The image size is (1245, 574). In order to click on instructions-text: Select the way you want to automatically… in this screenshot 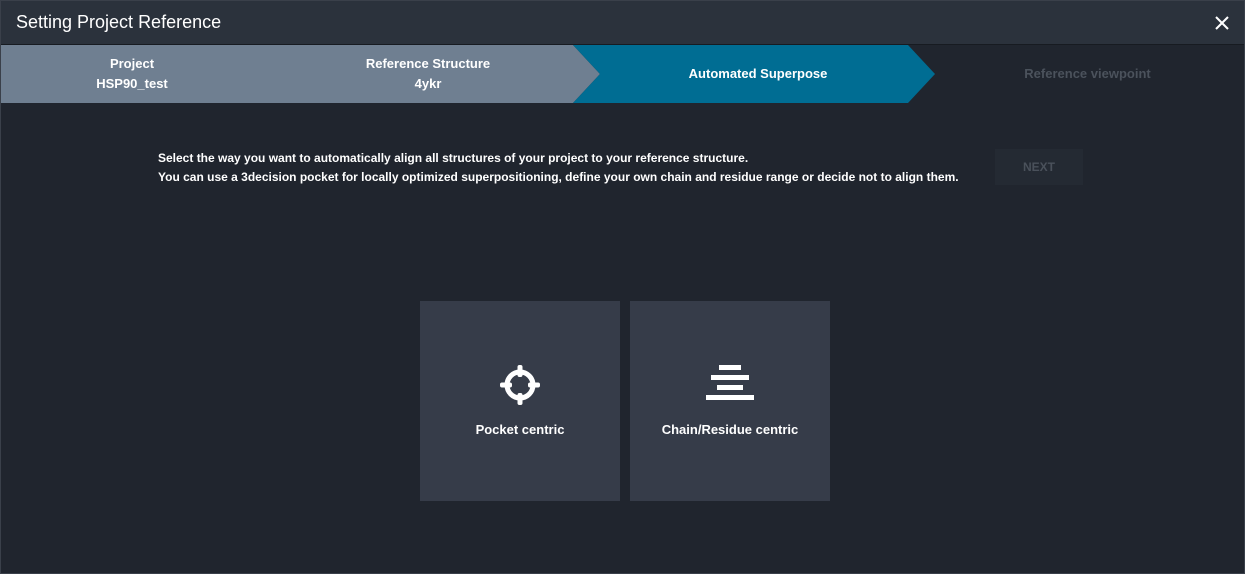, I will do `click(558, 168)`.